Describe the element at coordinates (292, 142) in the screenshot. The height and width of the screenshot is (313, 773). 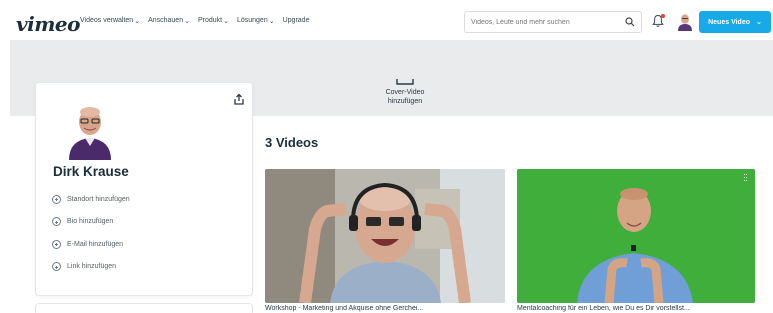
I see `videos-count-heading: 3 Videos` at that location.